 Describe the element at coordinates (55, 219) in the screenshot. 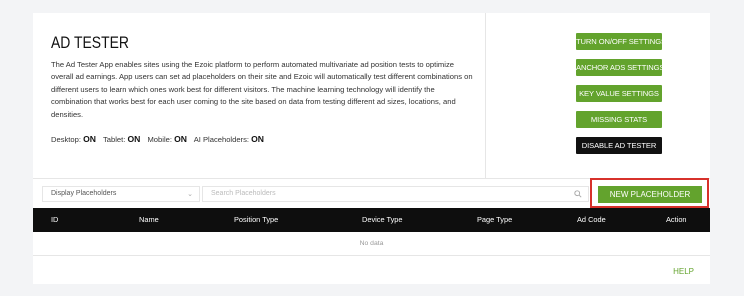

I see `column-header-id: ID` at that location.